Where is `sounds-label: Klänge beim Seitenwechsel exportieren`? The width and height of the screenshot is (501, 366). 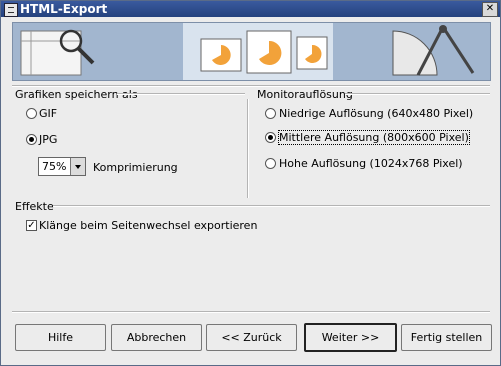
sounds-label: Klänge beim Seitenwechsel exportieren is located at coordinates (148, 225).